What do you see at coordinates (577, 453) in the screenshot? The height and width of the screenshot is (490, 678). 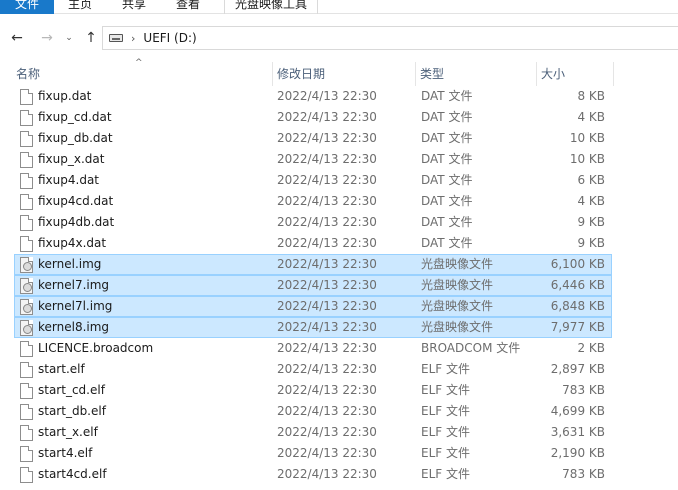 I see `file-size: 2,190 KB` at bounding box center [577, 453].